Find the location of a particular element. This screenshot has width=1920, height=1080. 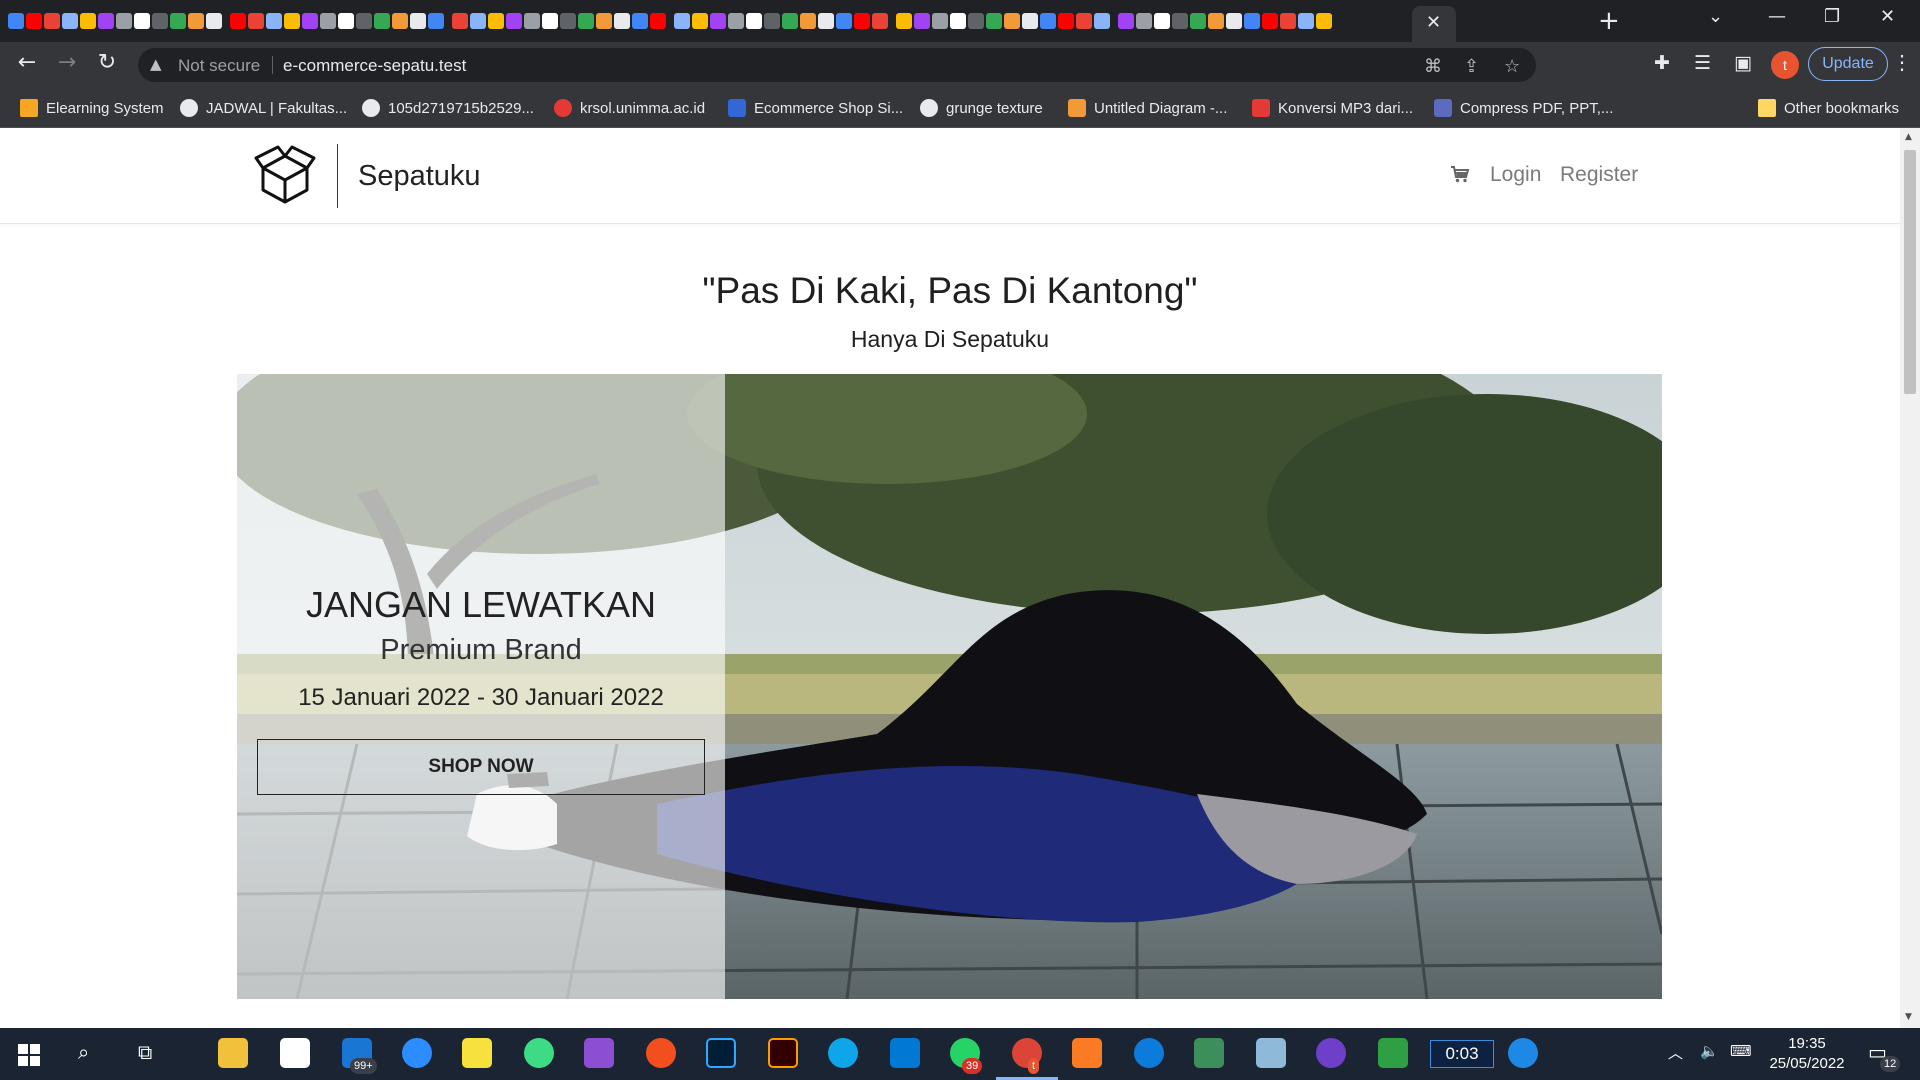

tray-chevron-up-icon: ︿ is located at coordinates (1675, 1052).